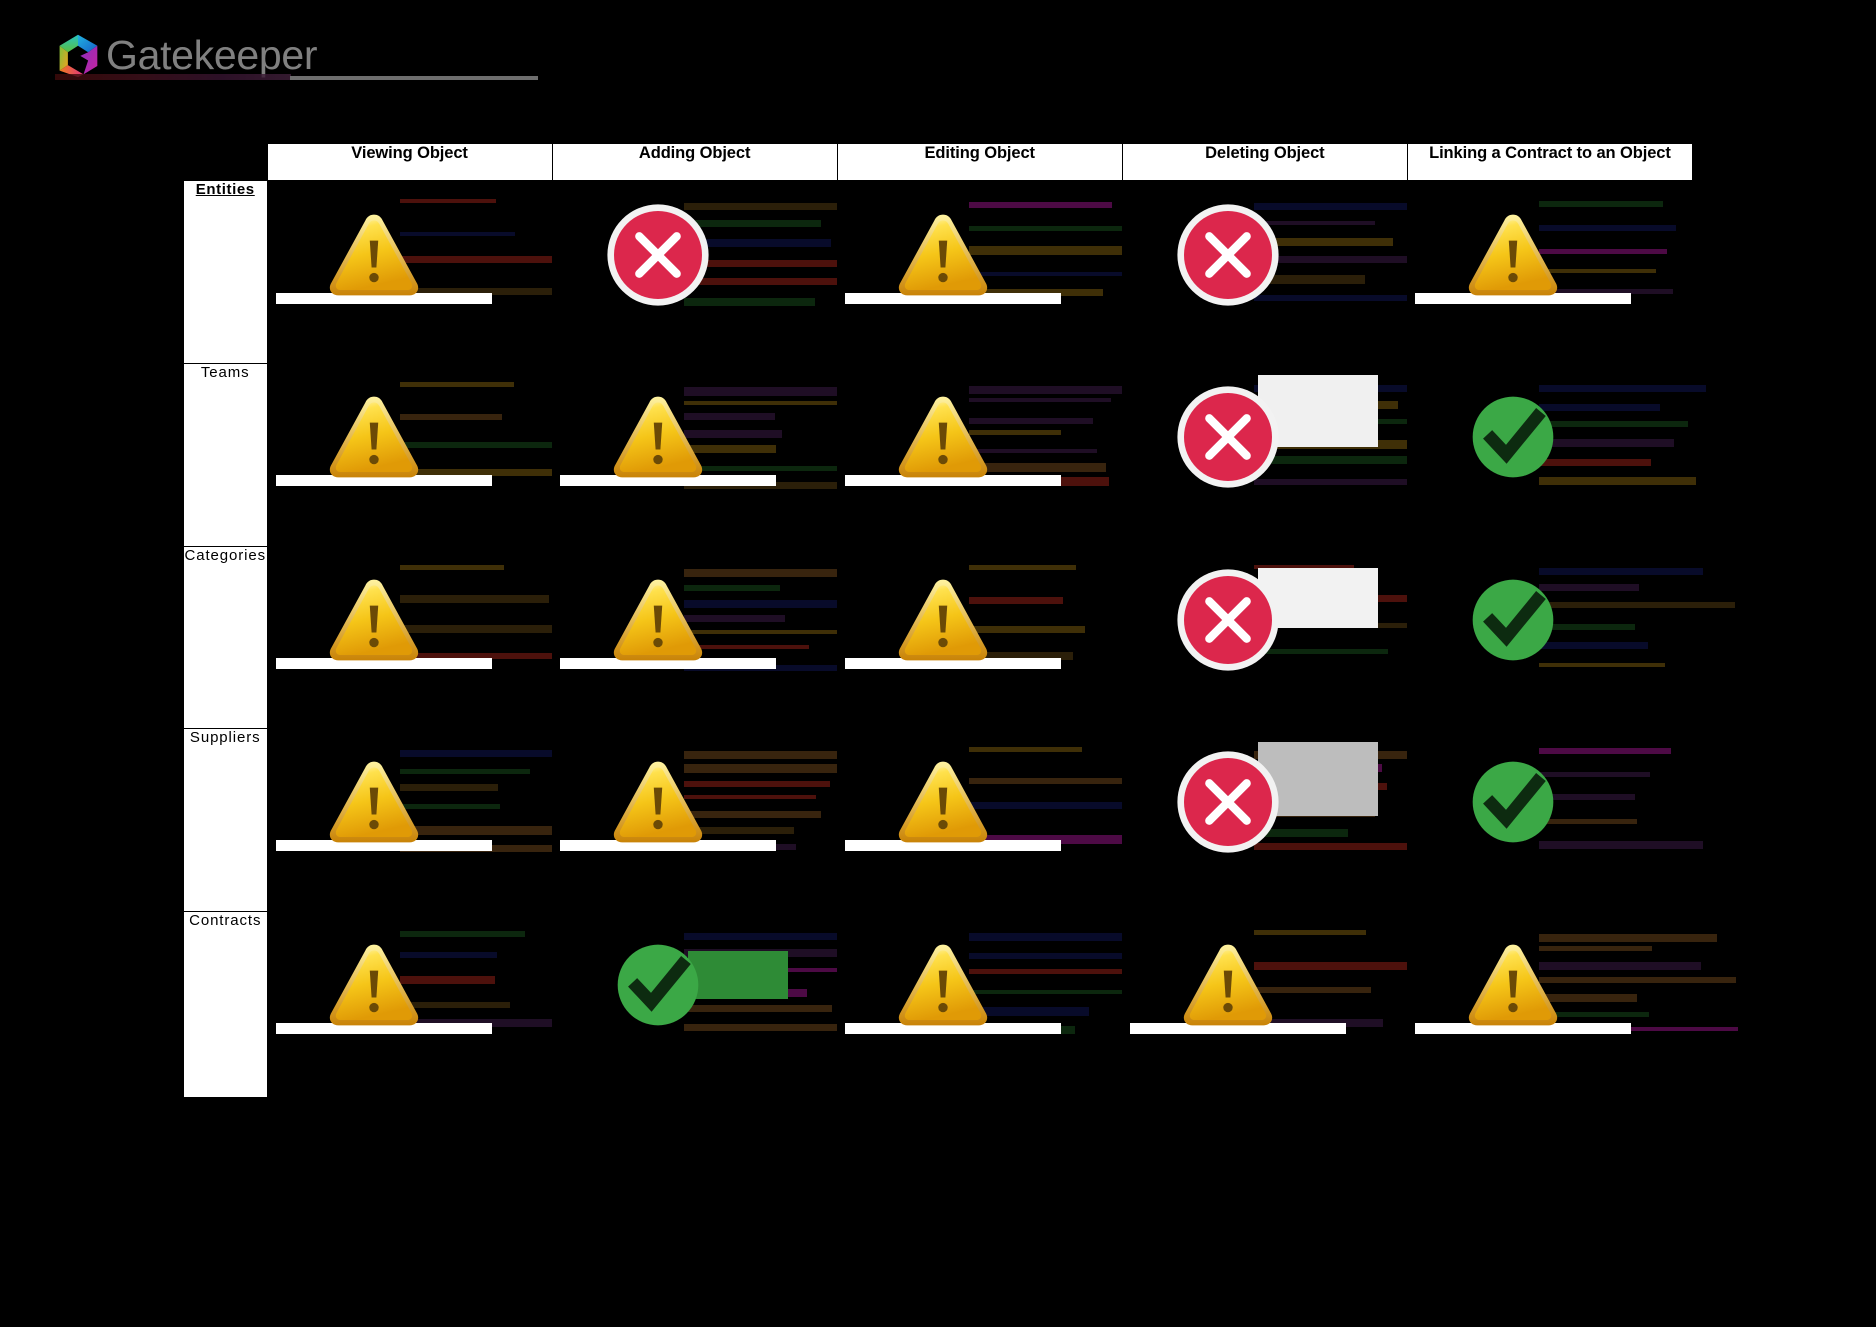 The height and width of the screenshot is (1327, 1876). I want to click on matrix-cell-entities-viewing, so click(430, 271).